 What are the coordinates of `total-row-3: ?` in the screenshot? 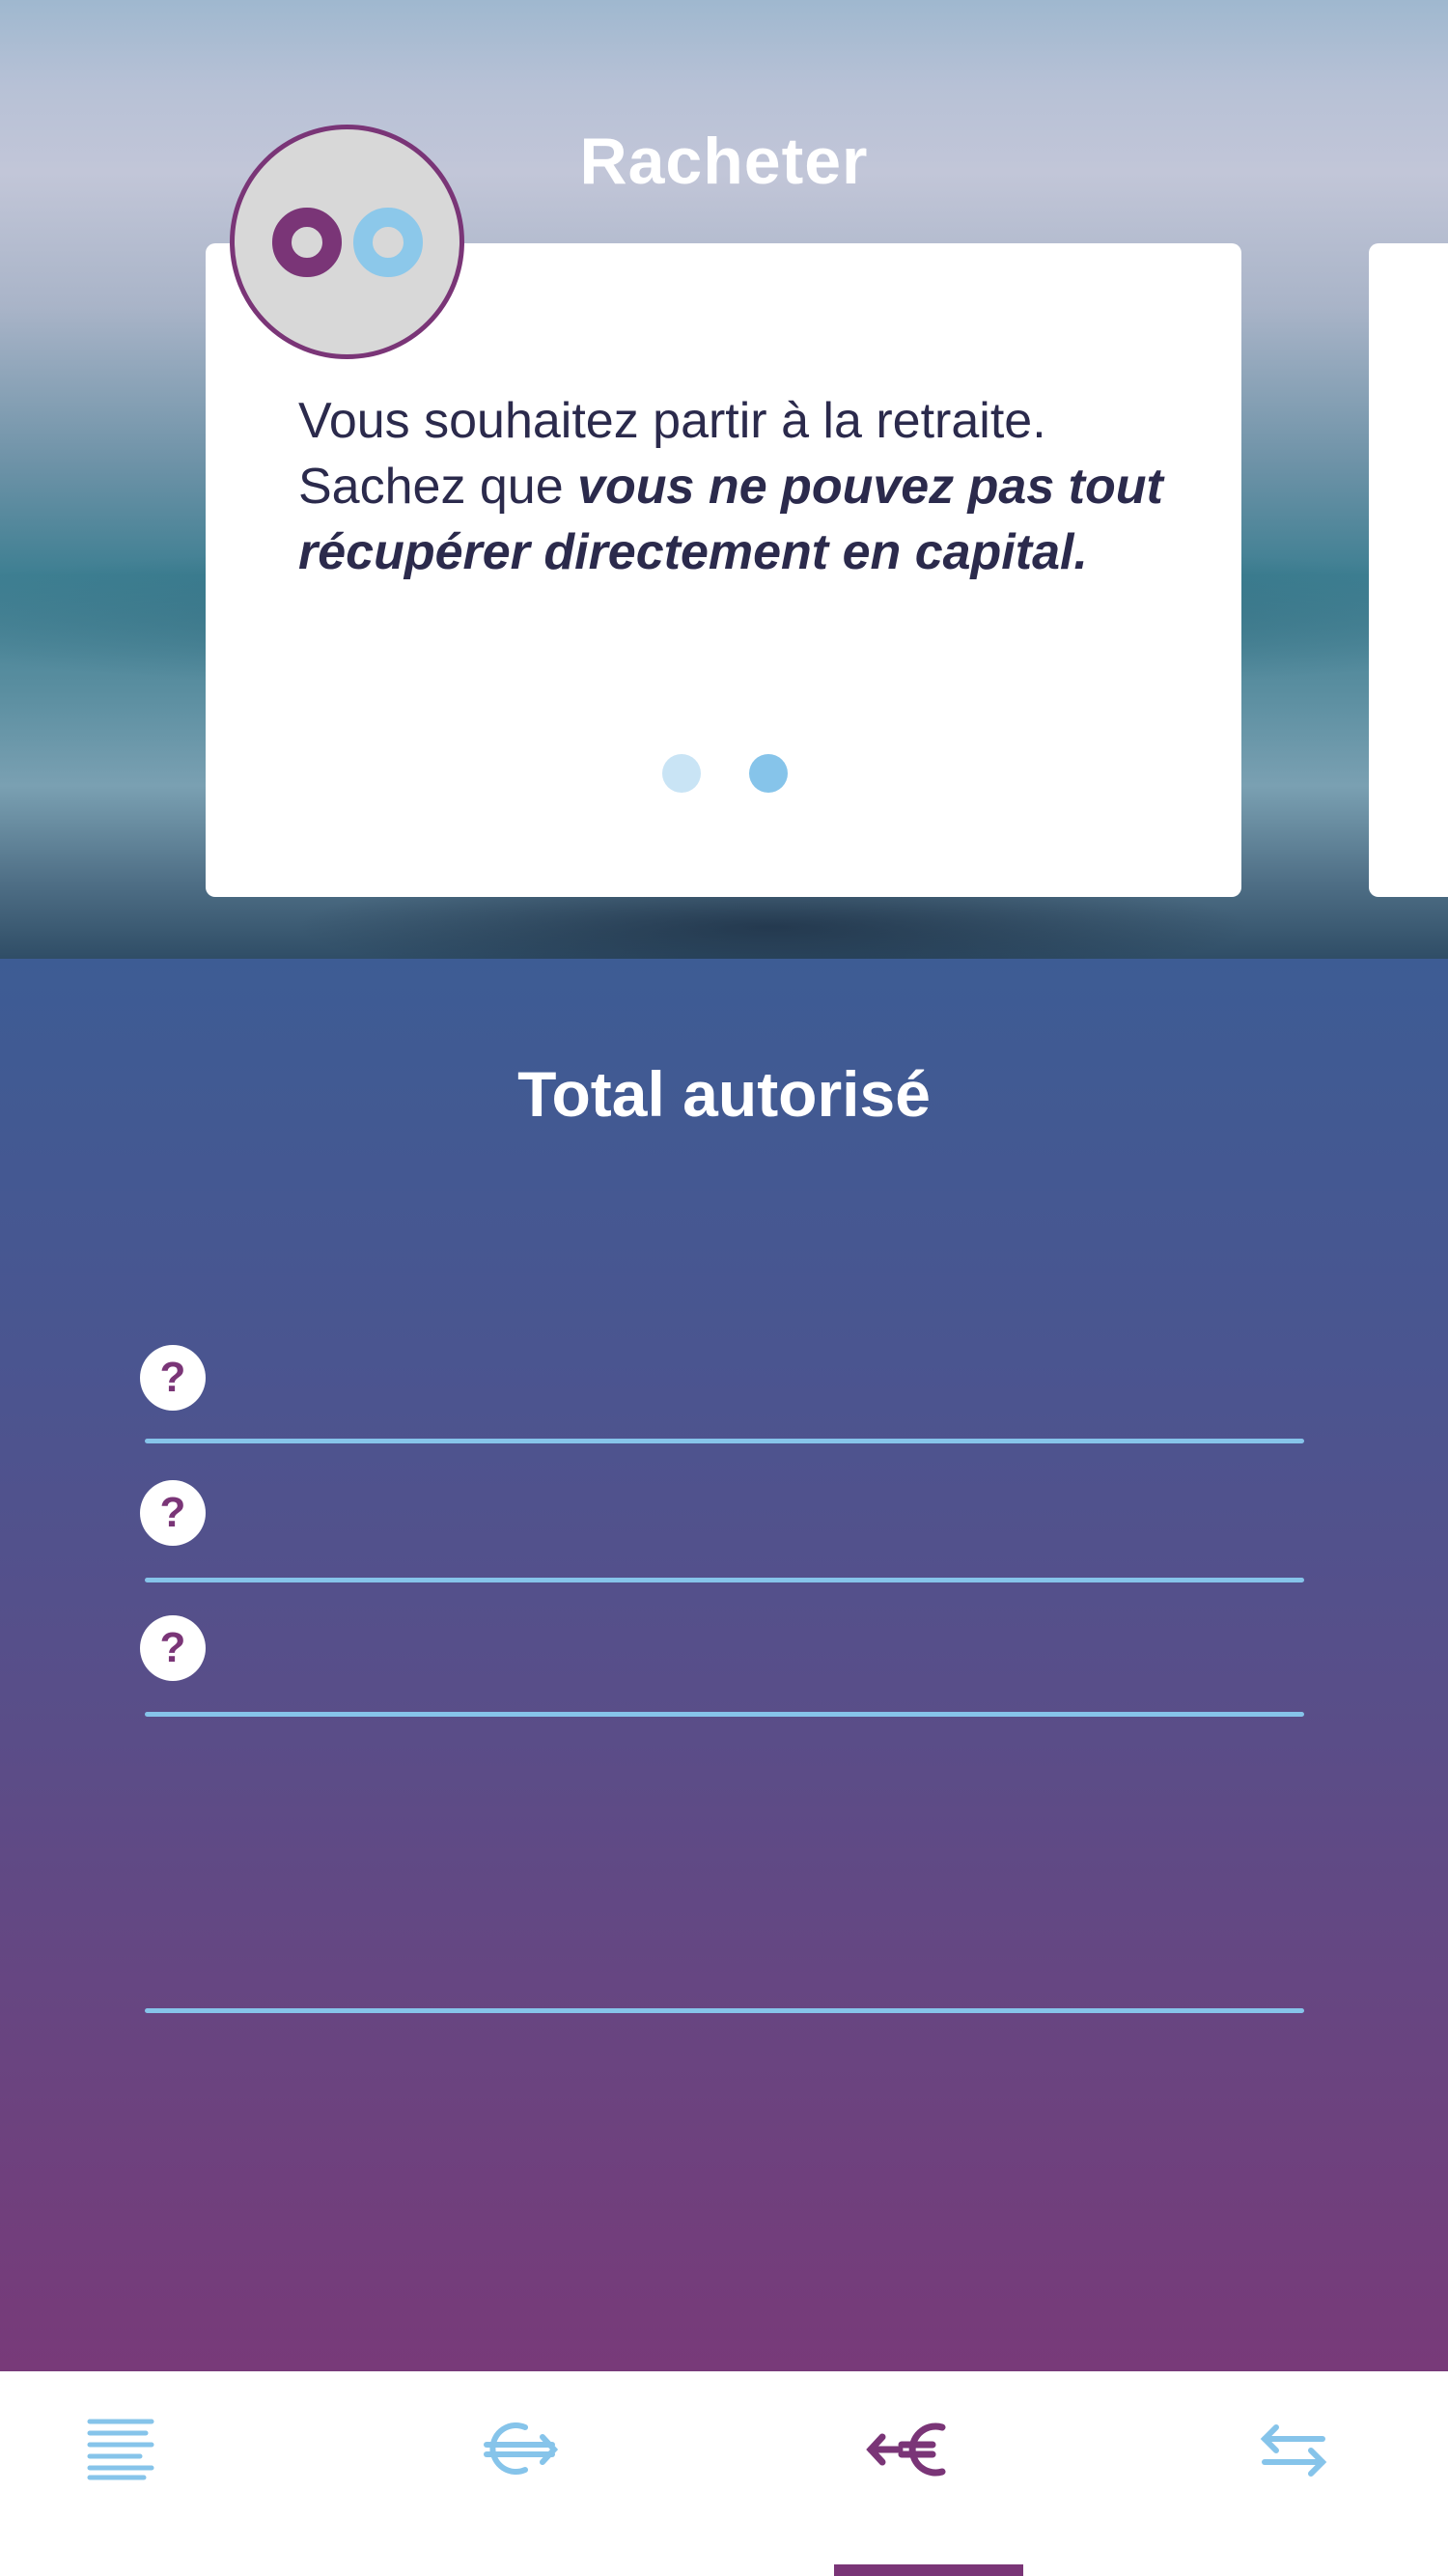 It's located at (722, 1669).